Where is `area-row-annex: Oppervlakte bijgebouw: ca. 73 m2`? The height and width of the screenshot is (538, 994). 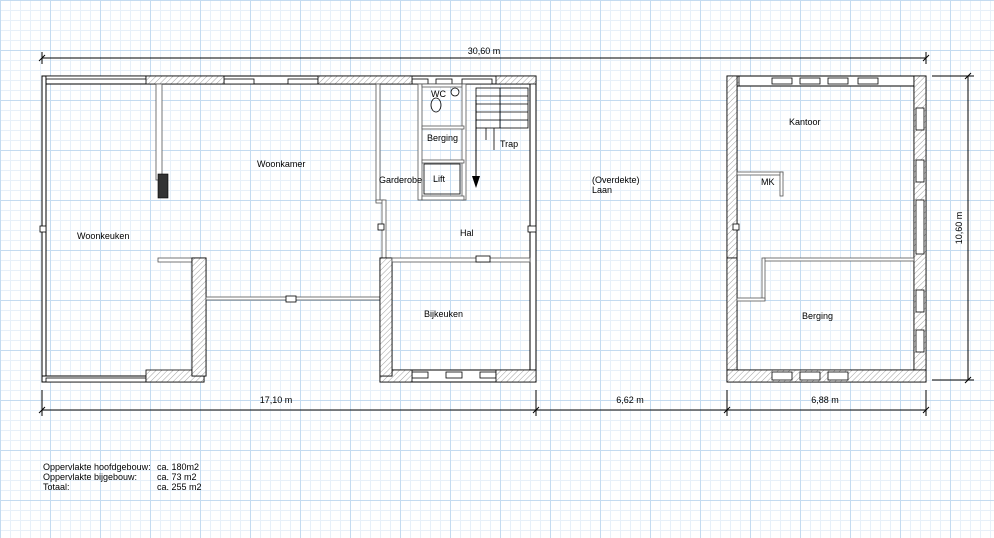
area-row-annex: Oppervlakte bijgebouw: ca. 73 m2 is located at coordinates (122, 477).